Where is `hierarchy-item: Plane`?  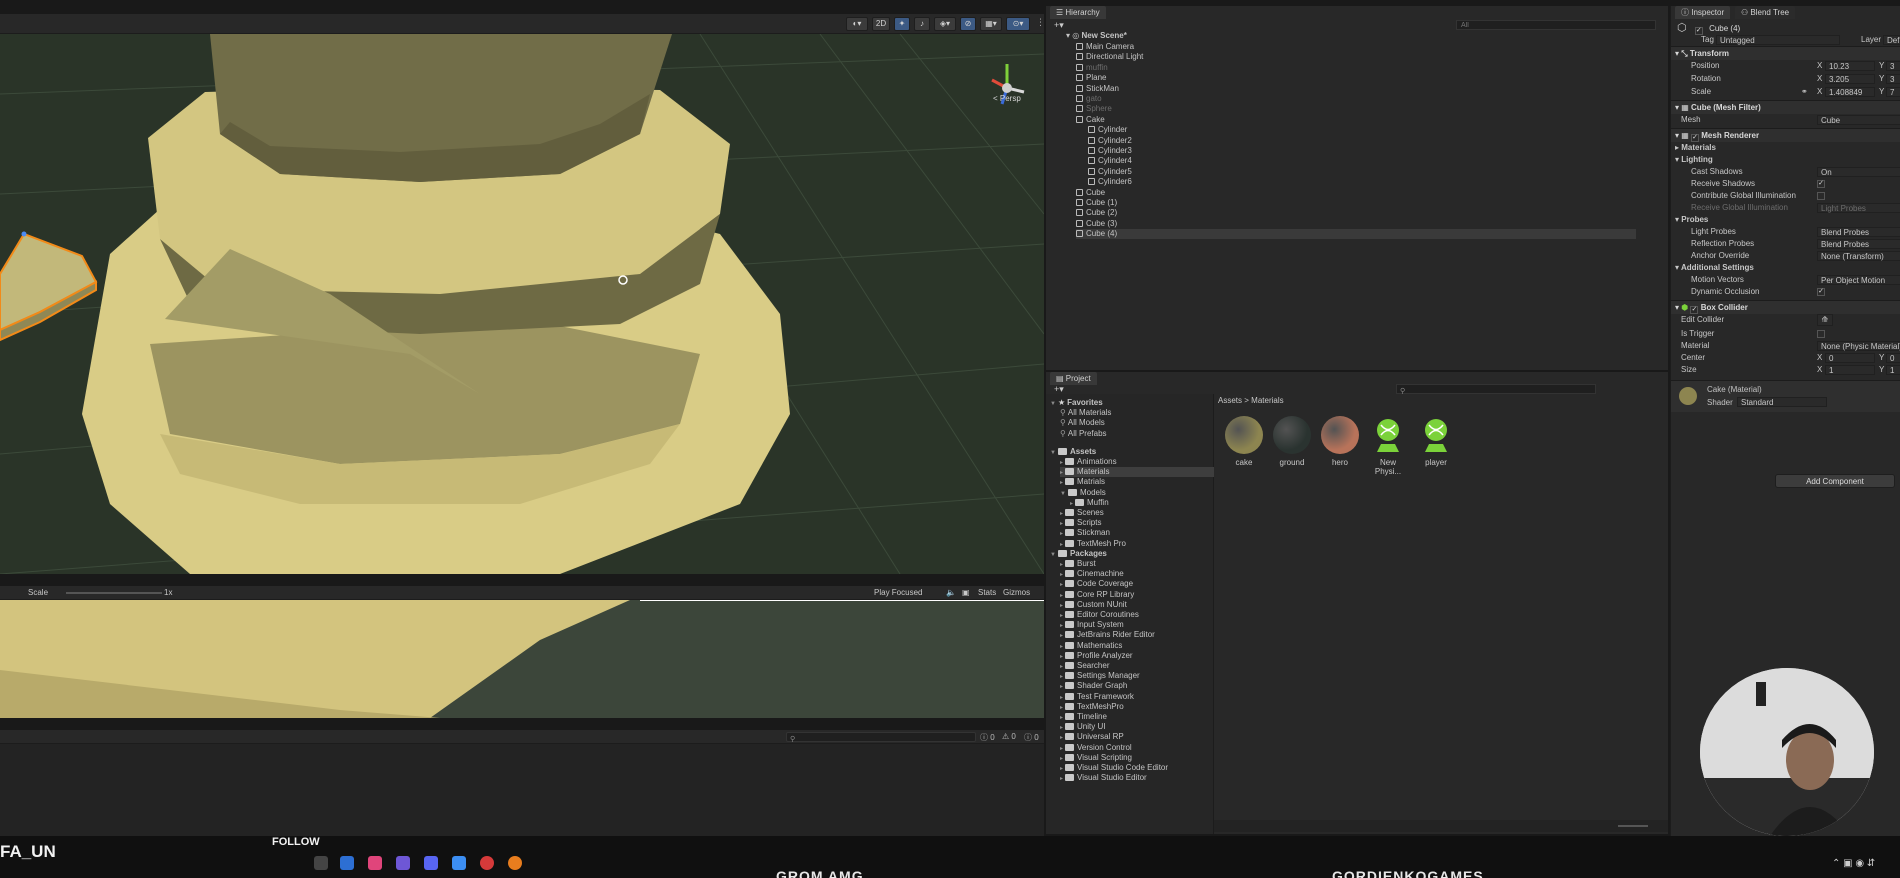 hierarchy-item: Plane is located at coordinates (1356, 78).